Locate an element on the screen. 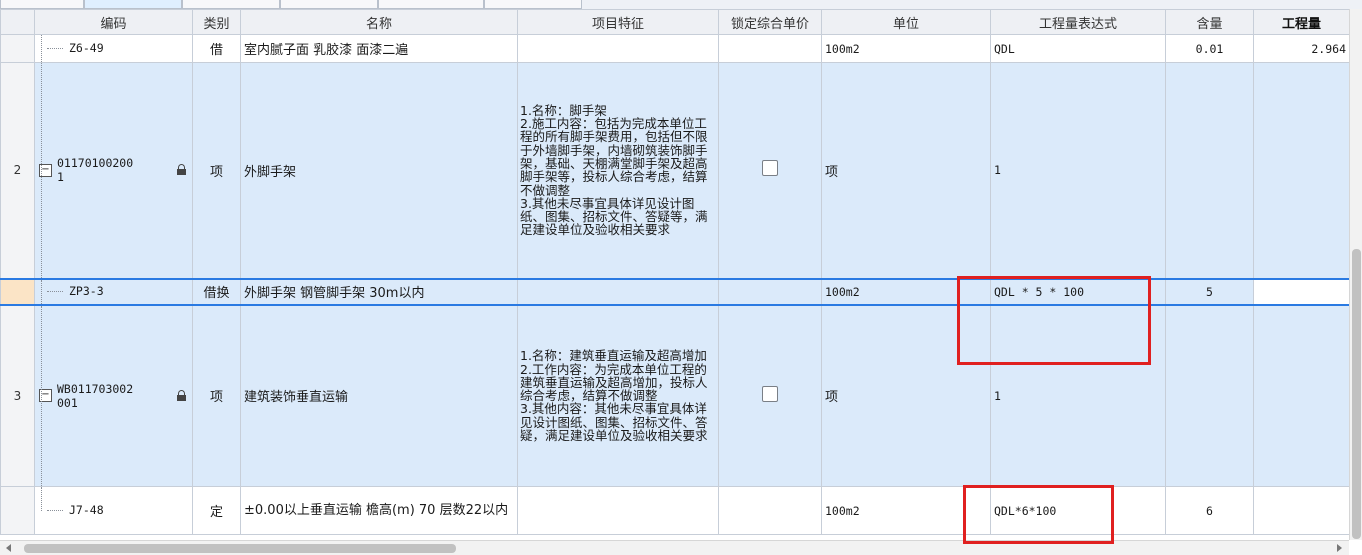 The width and height of the screenshot is (1362, 555). col-expression-header: 工程量表达式 is located at coordinates (1078, 22).